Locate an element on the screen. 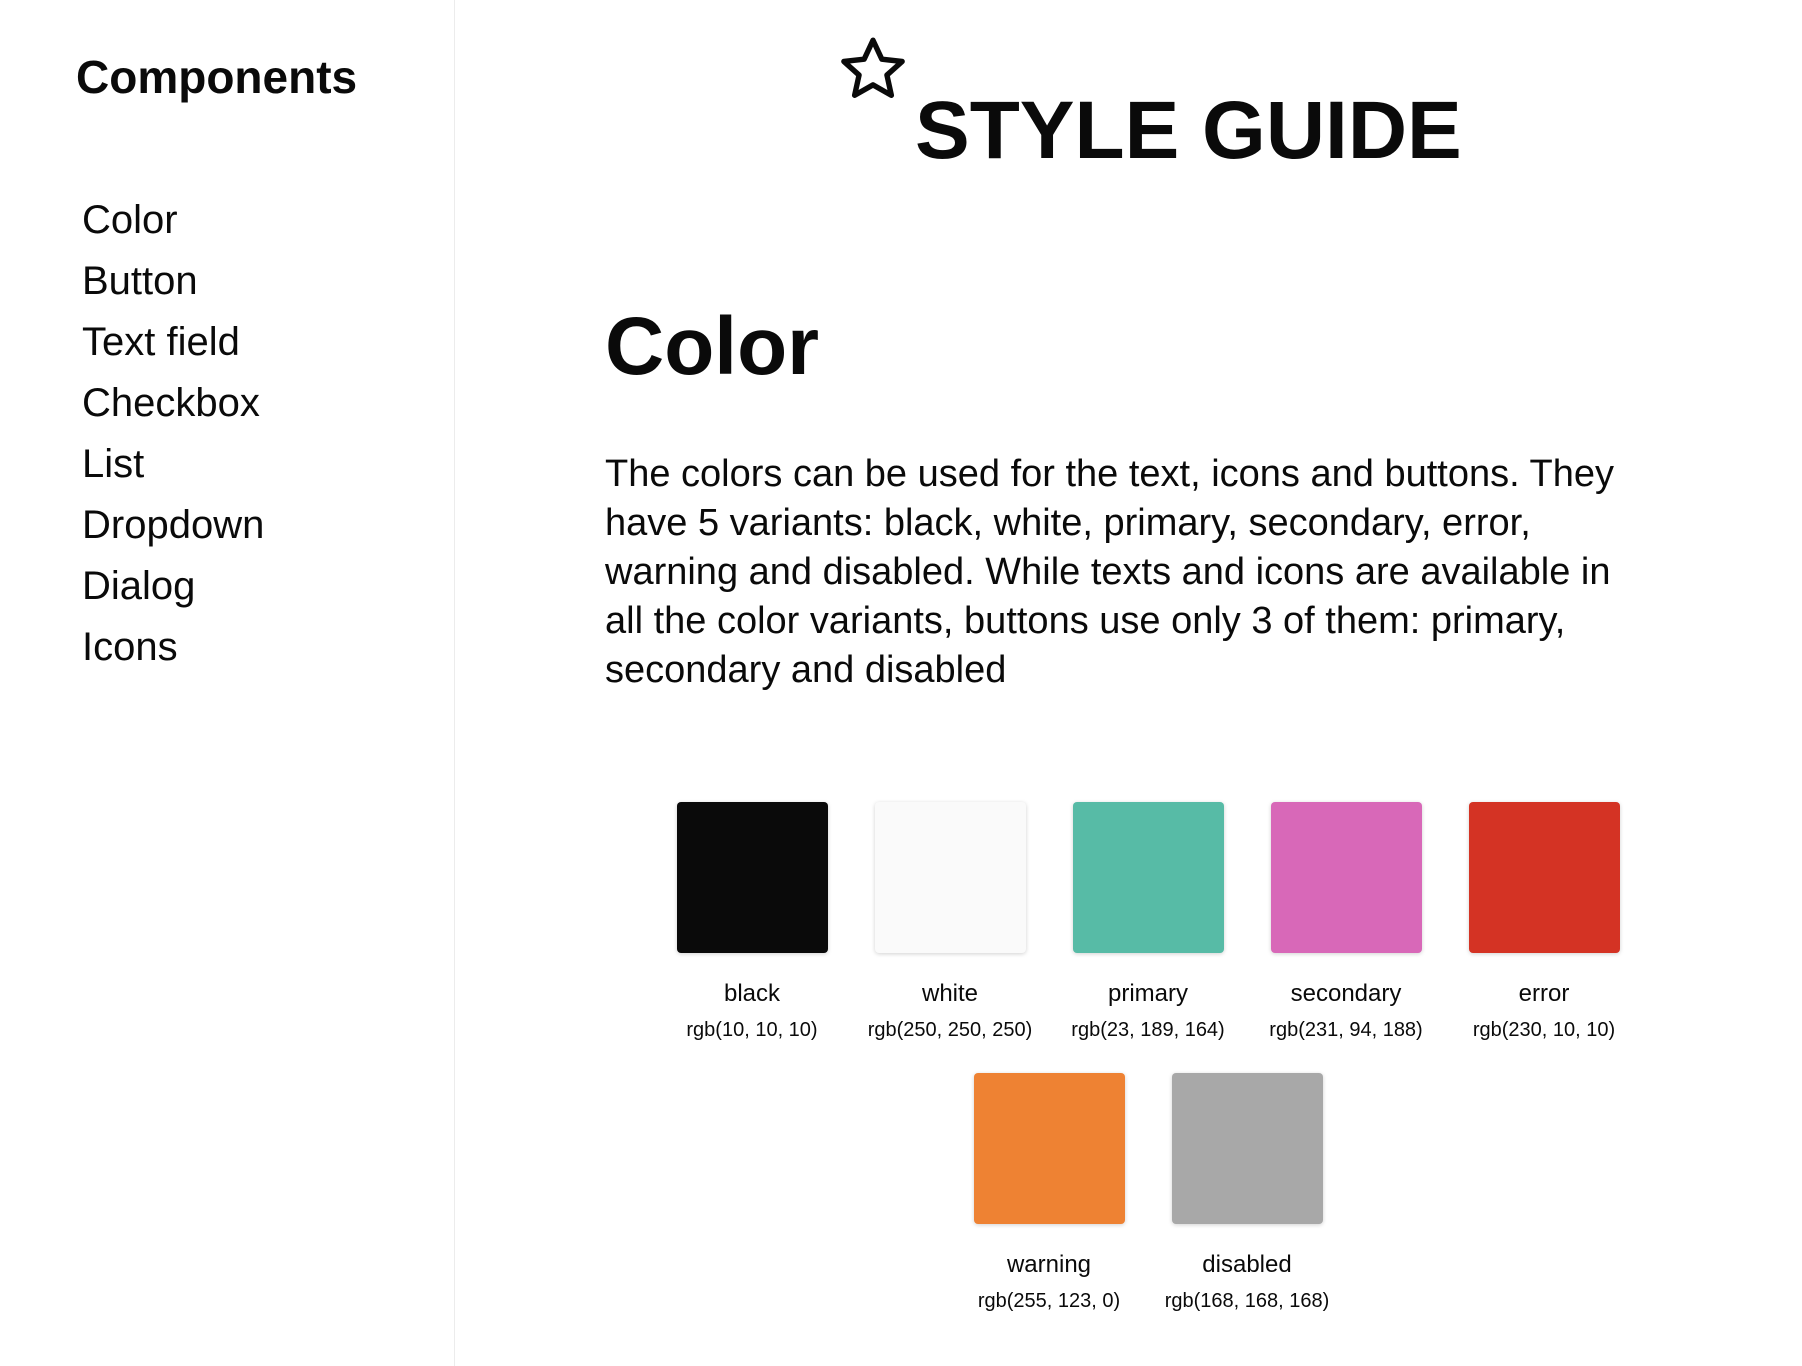 This screenshot has width=1802, height=1366. sidebar-item-icons: Icons is located at coordinates (173, 647).